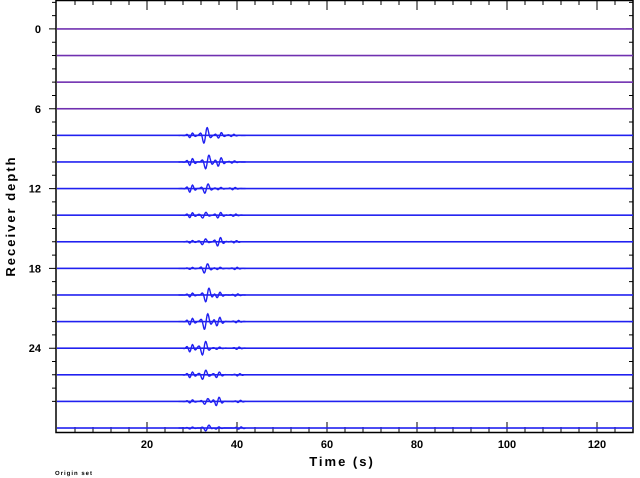 The width and height of the screenshot is (640, 478). Describe the element at coordinates (37, 110) in the screenshot. I see `tick-label: 6` at that location.